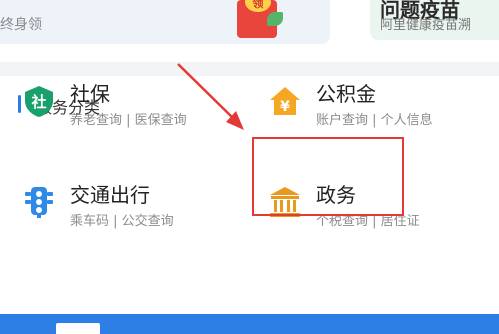 Image resolution: width=499 pixels, height=334 pixels. I want to click on envelope-label: 领, so click(258, 6).